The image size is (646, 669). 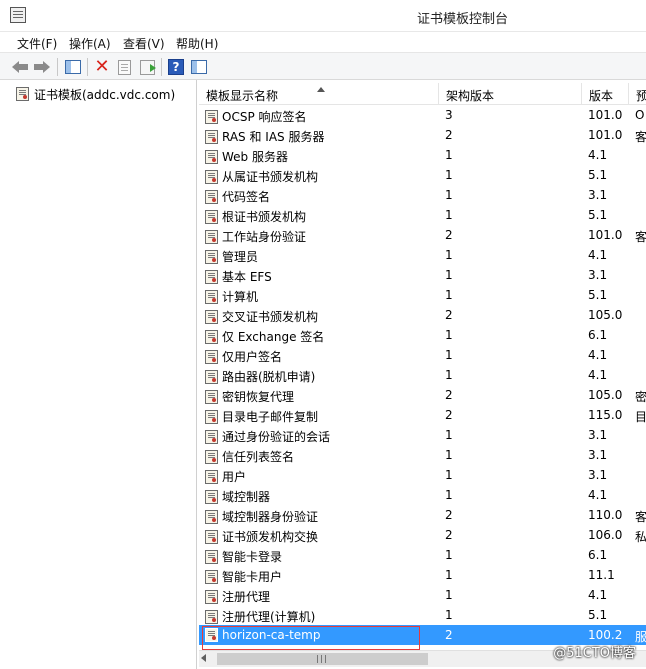 I want to click on template-name: 工作站身份验证, so click(x=264, y=237).